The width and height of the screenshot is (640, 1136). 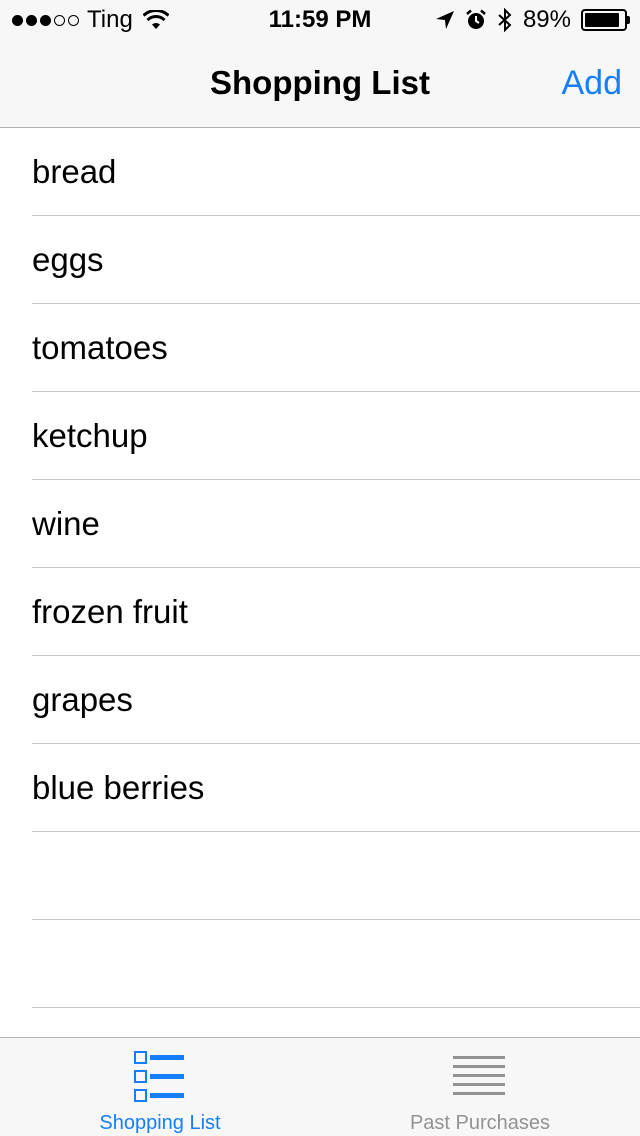 What do you see at coordinates (628, 20) in the screenshot?
I see `battery-tip` at bounding box center [628, 20].